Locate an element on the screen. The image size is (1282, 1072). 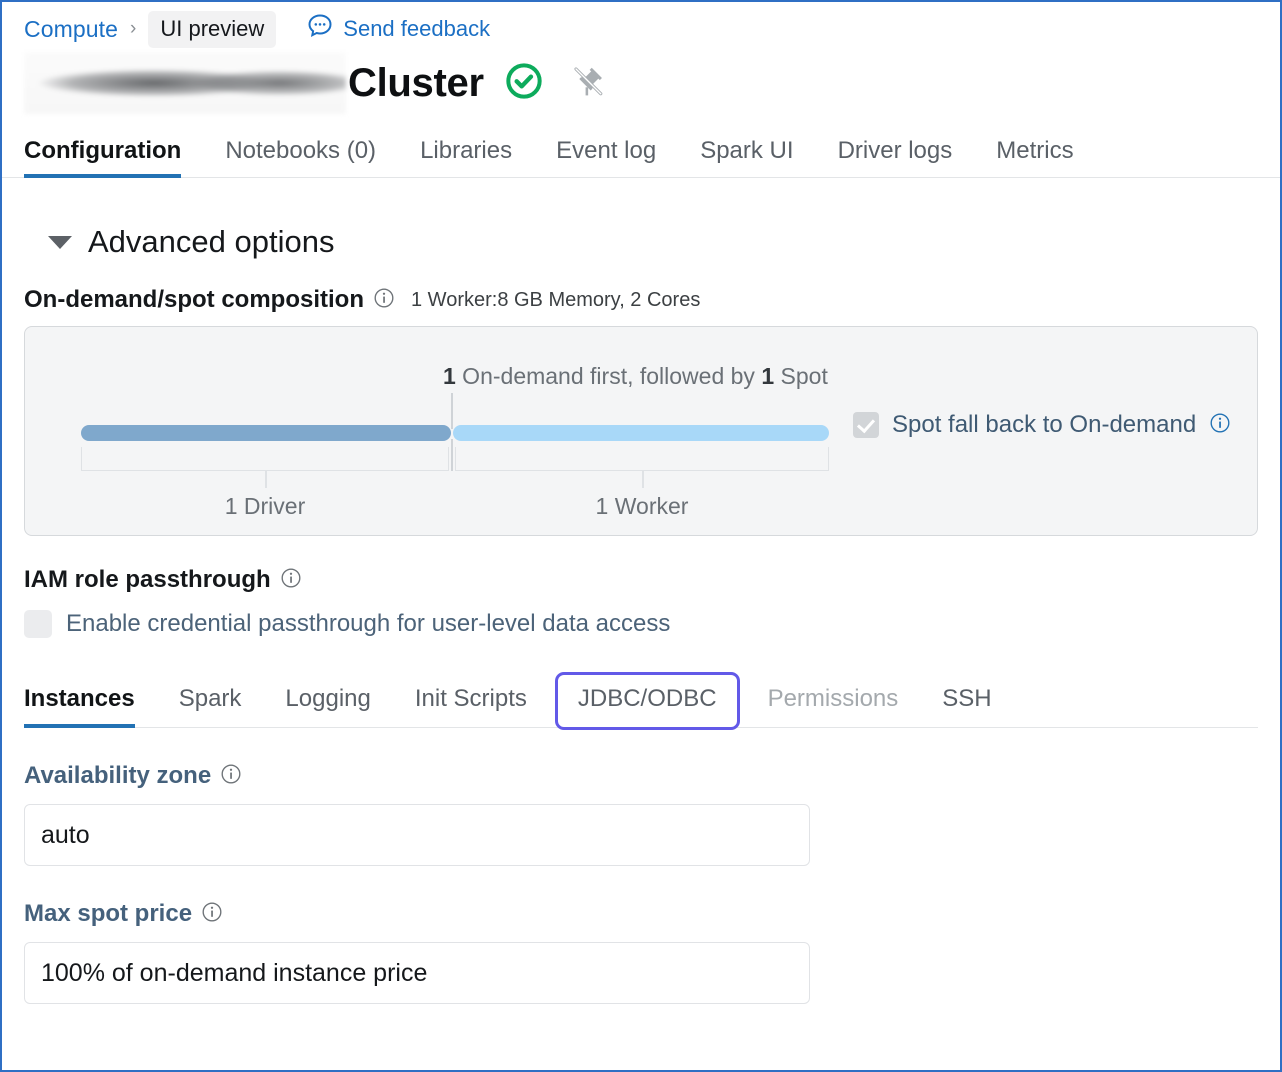
composition-bar-driver-segment is located at coordinates (266, 433).